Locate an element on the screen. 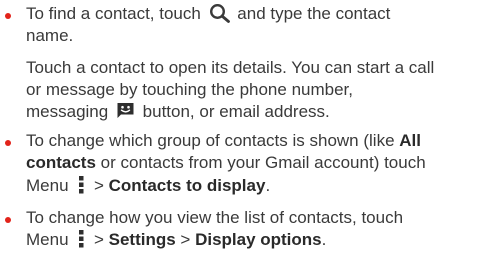  bullet1-para-line3-before: messaging is located at coordinates (69, 111).